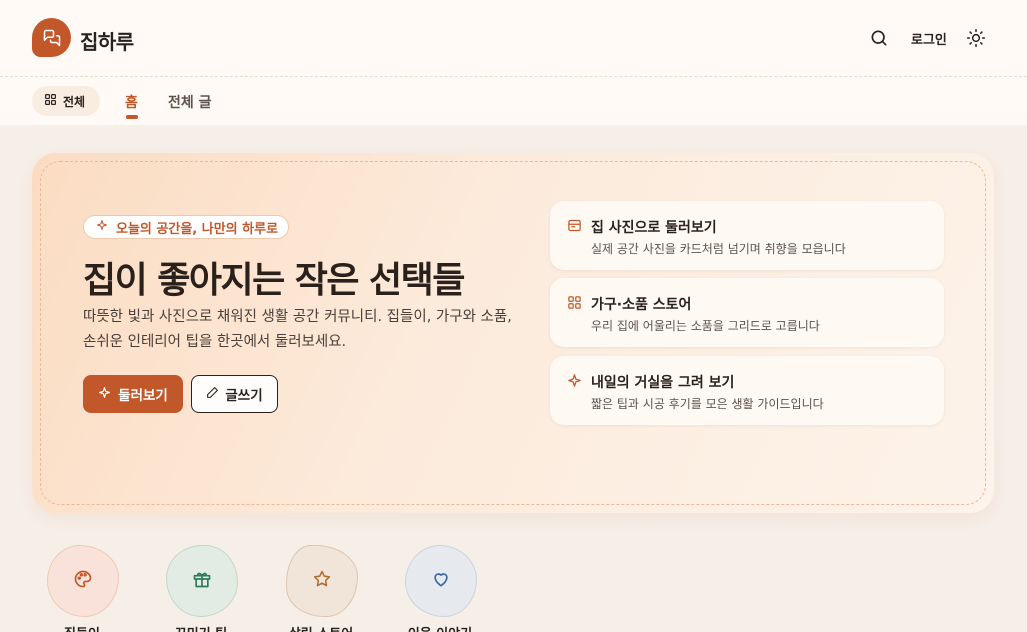 The width and height of the screenshot is (1027, 632). What do you see at coordinates (244, 396) in the screenshot?
I see `write-button-label: 글쓰기` at bounding box center [244, 396].